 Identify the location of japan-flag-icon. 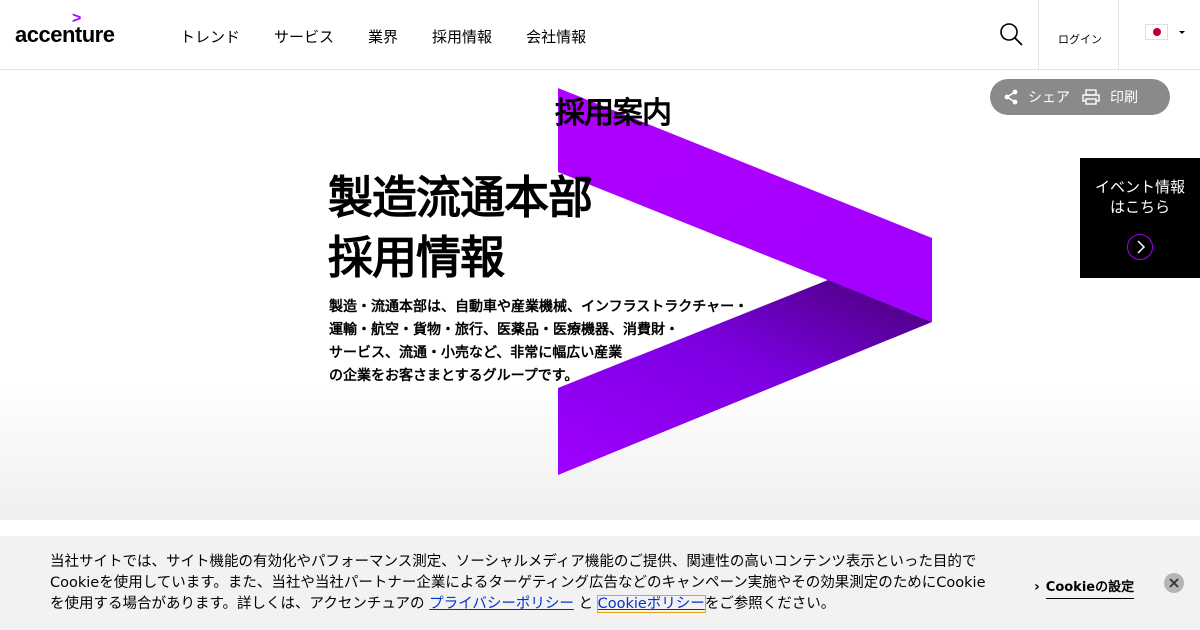
(1156, 32).